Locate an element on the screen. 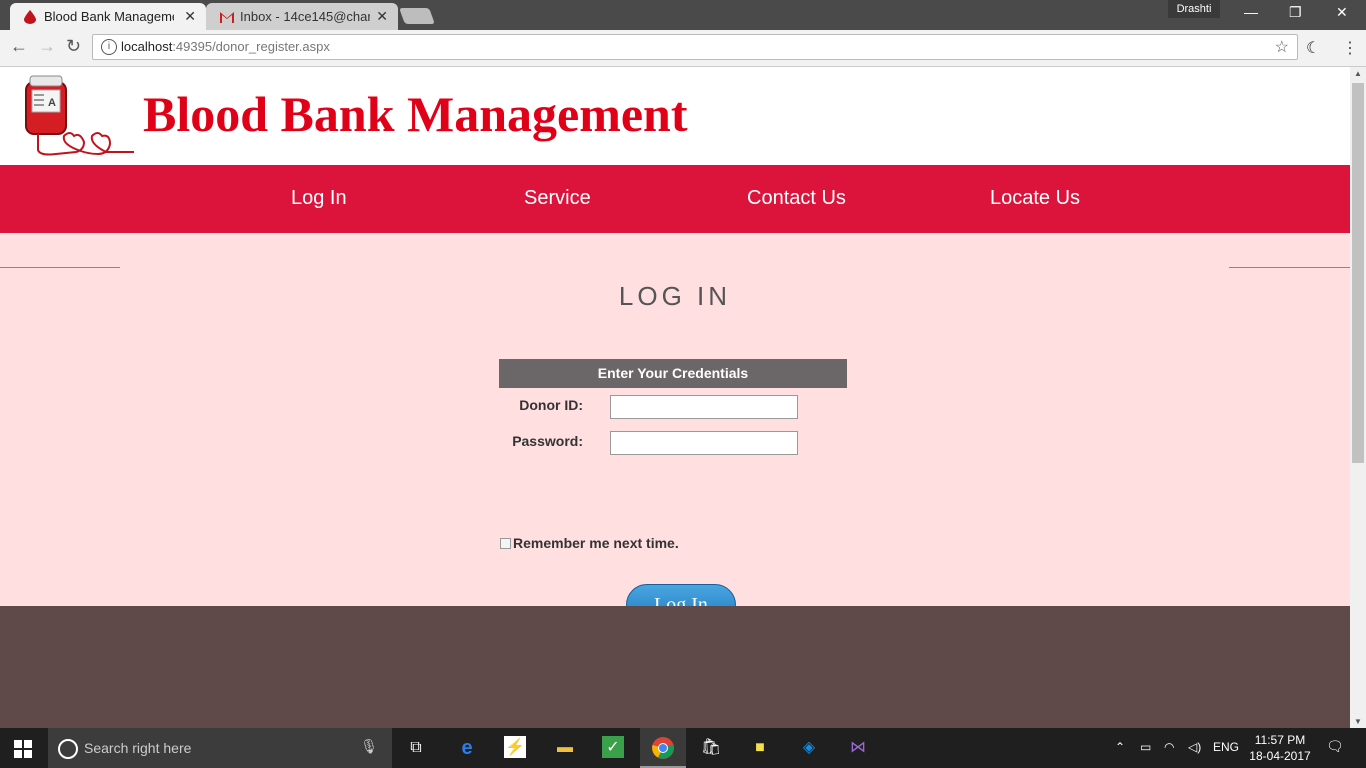 This screenshot has width=1366, height=768. password-label: Password: is located at coordinates (547, 441).